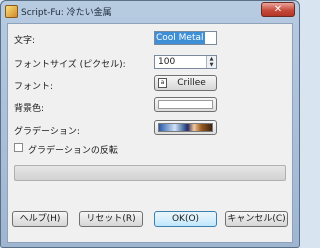 This screenshot has width=320, height=248. Describe the element at coordinates (29, 109) in the screenshot. I see `bg-color-label: 背景色:` at that location.